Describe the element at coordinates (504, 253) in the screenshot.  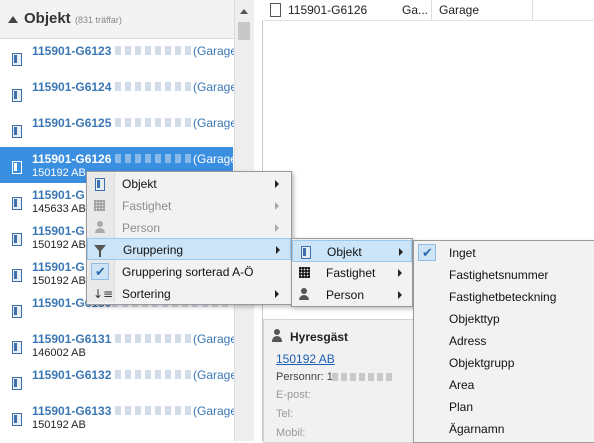
I see `option-inget: ✔ Inget` at that location.